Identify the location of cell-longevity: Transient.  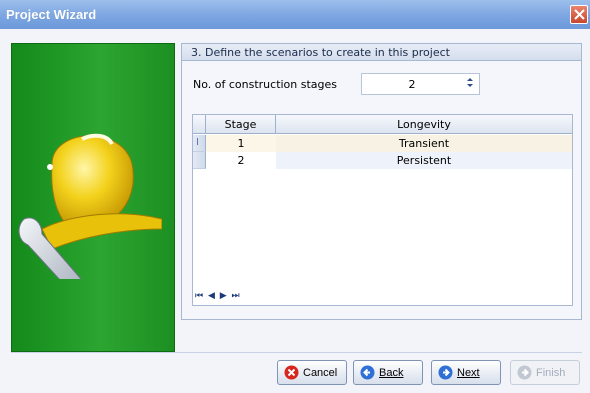
(424, 143).